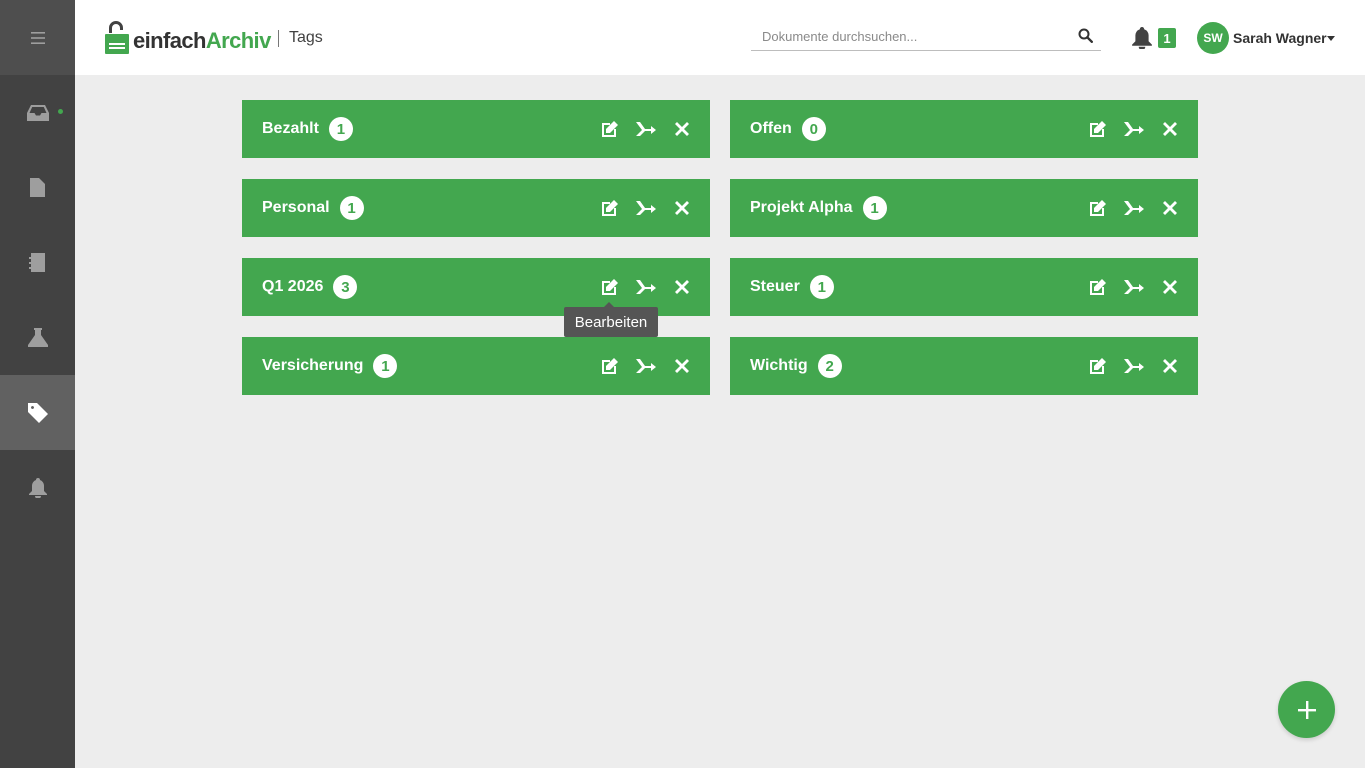 The image size is (1365, 768). Describe the element at coordinates (964, 366) in the screenshot. I see `tag-card: Wichtig 2` at that location.